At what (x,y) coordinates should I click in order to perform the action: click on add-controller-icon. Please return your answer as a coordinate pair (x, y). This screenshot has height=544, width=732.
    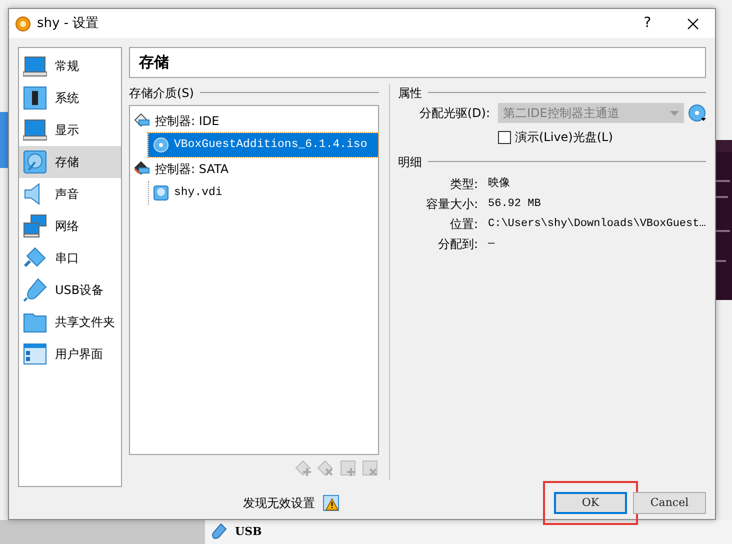
    Looking at the image, I should click on (304, 468).